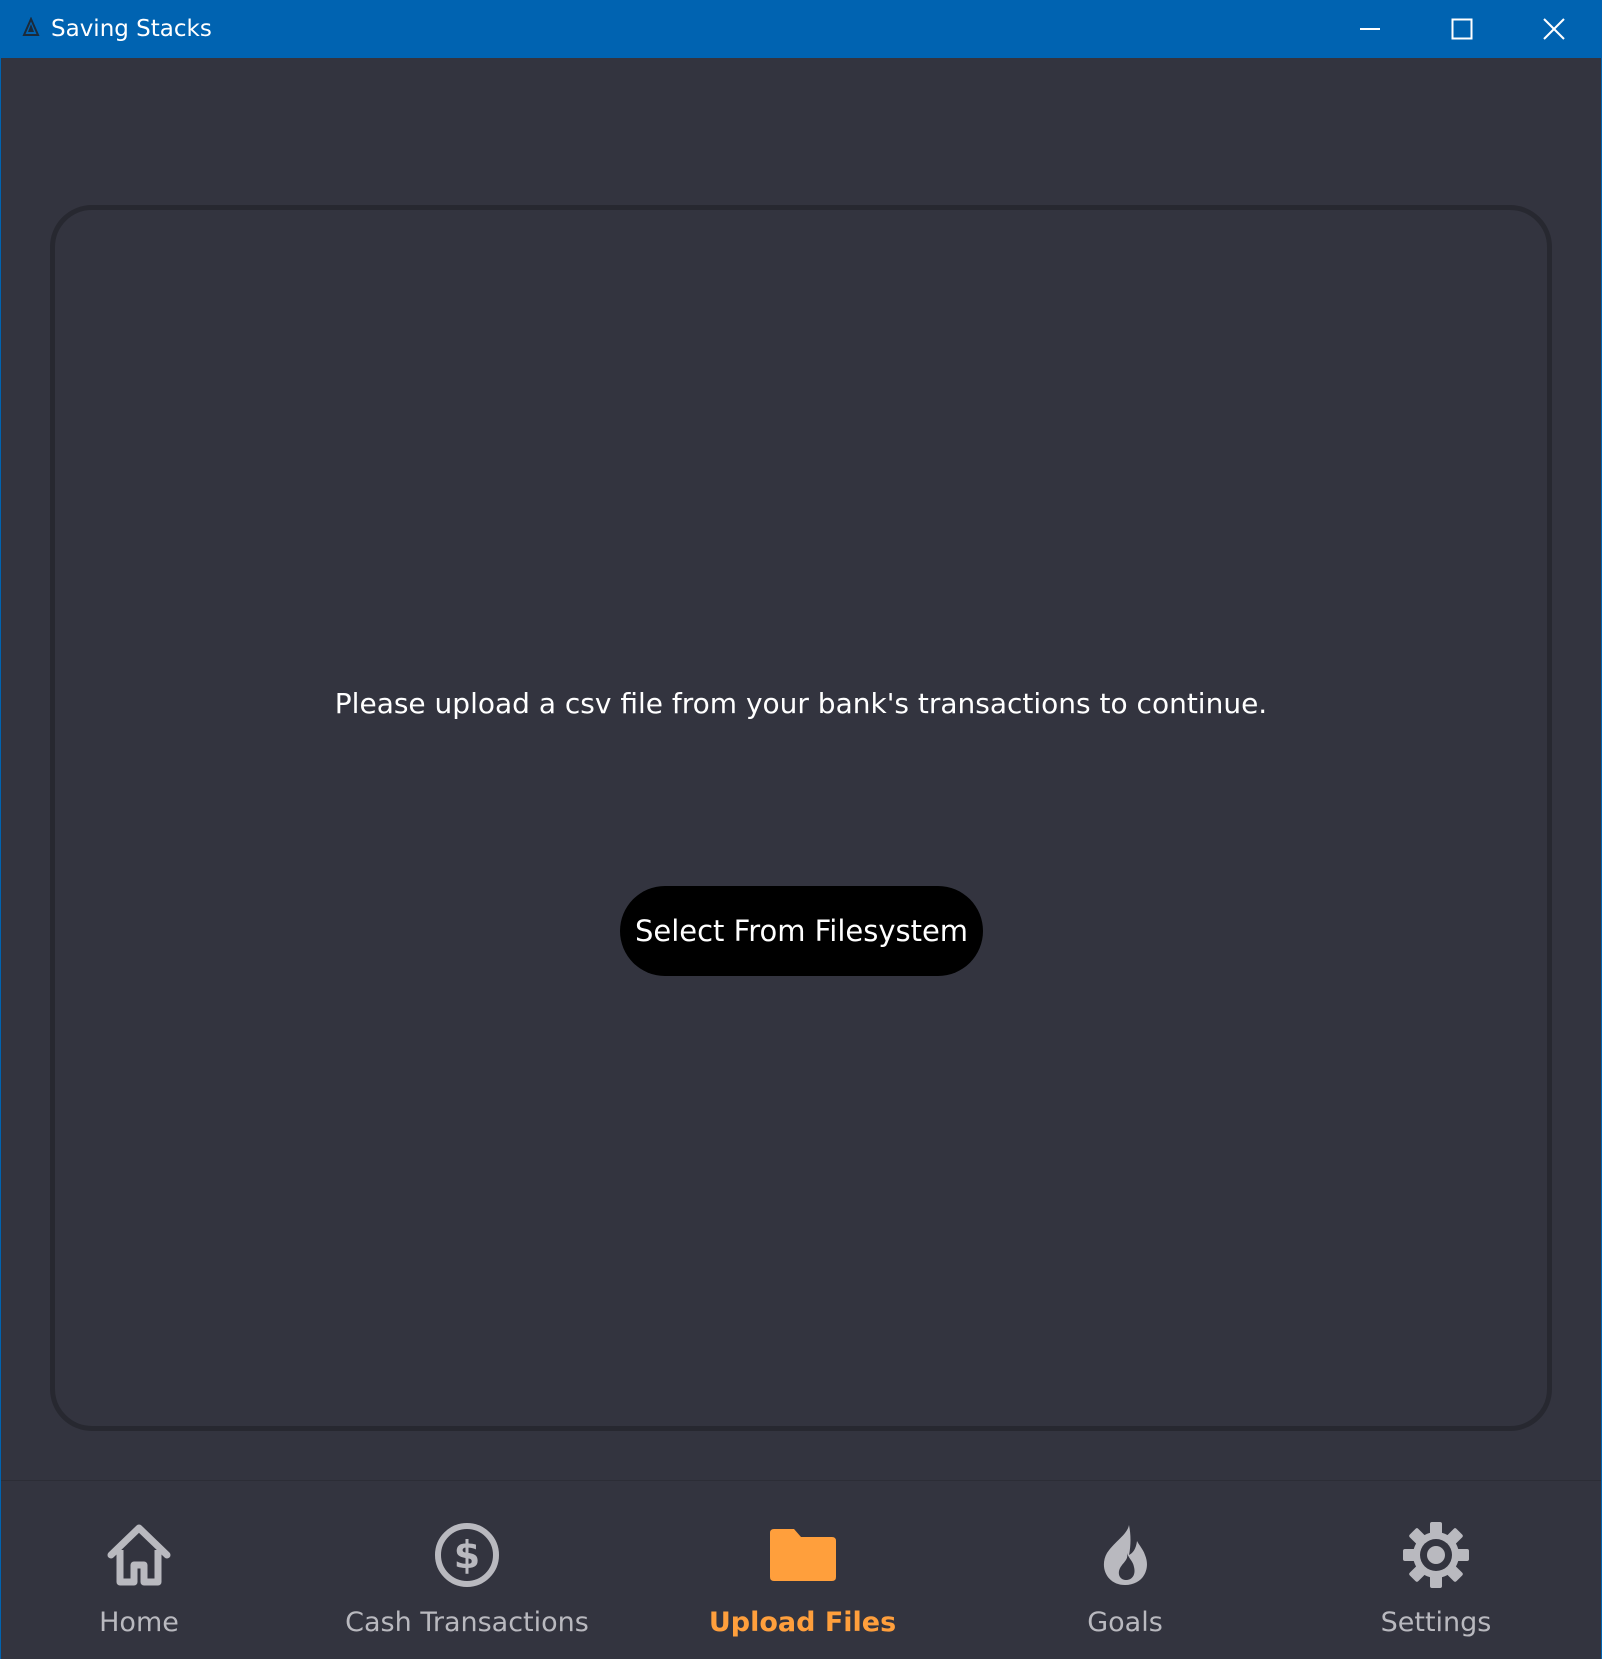  What do you see at coordinates (0, 858) in the screenshot?
I see `window-frame-left` at bounding box center [0, 858].